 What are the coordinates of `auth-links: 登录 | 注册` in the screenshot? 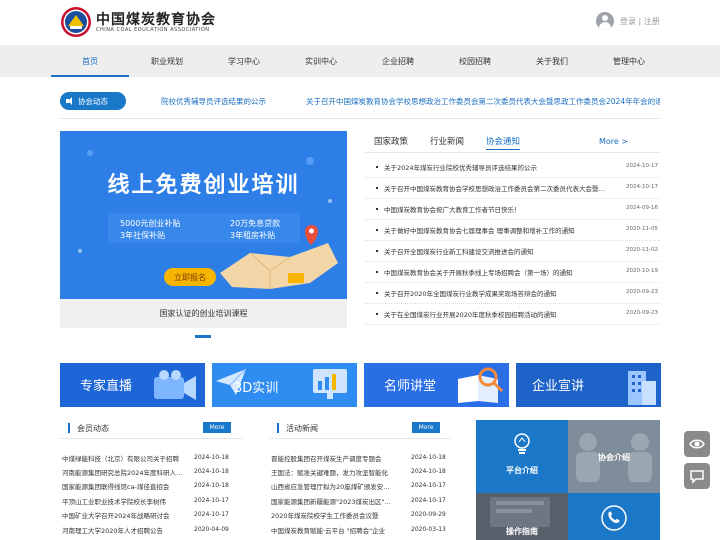 It's located at (640, 21).